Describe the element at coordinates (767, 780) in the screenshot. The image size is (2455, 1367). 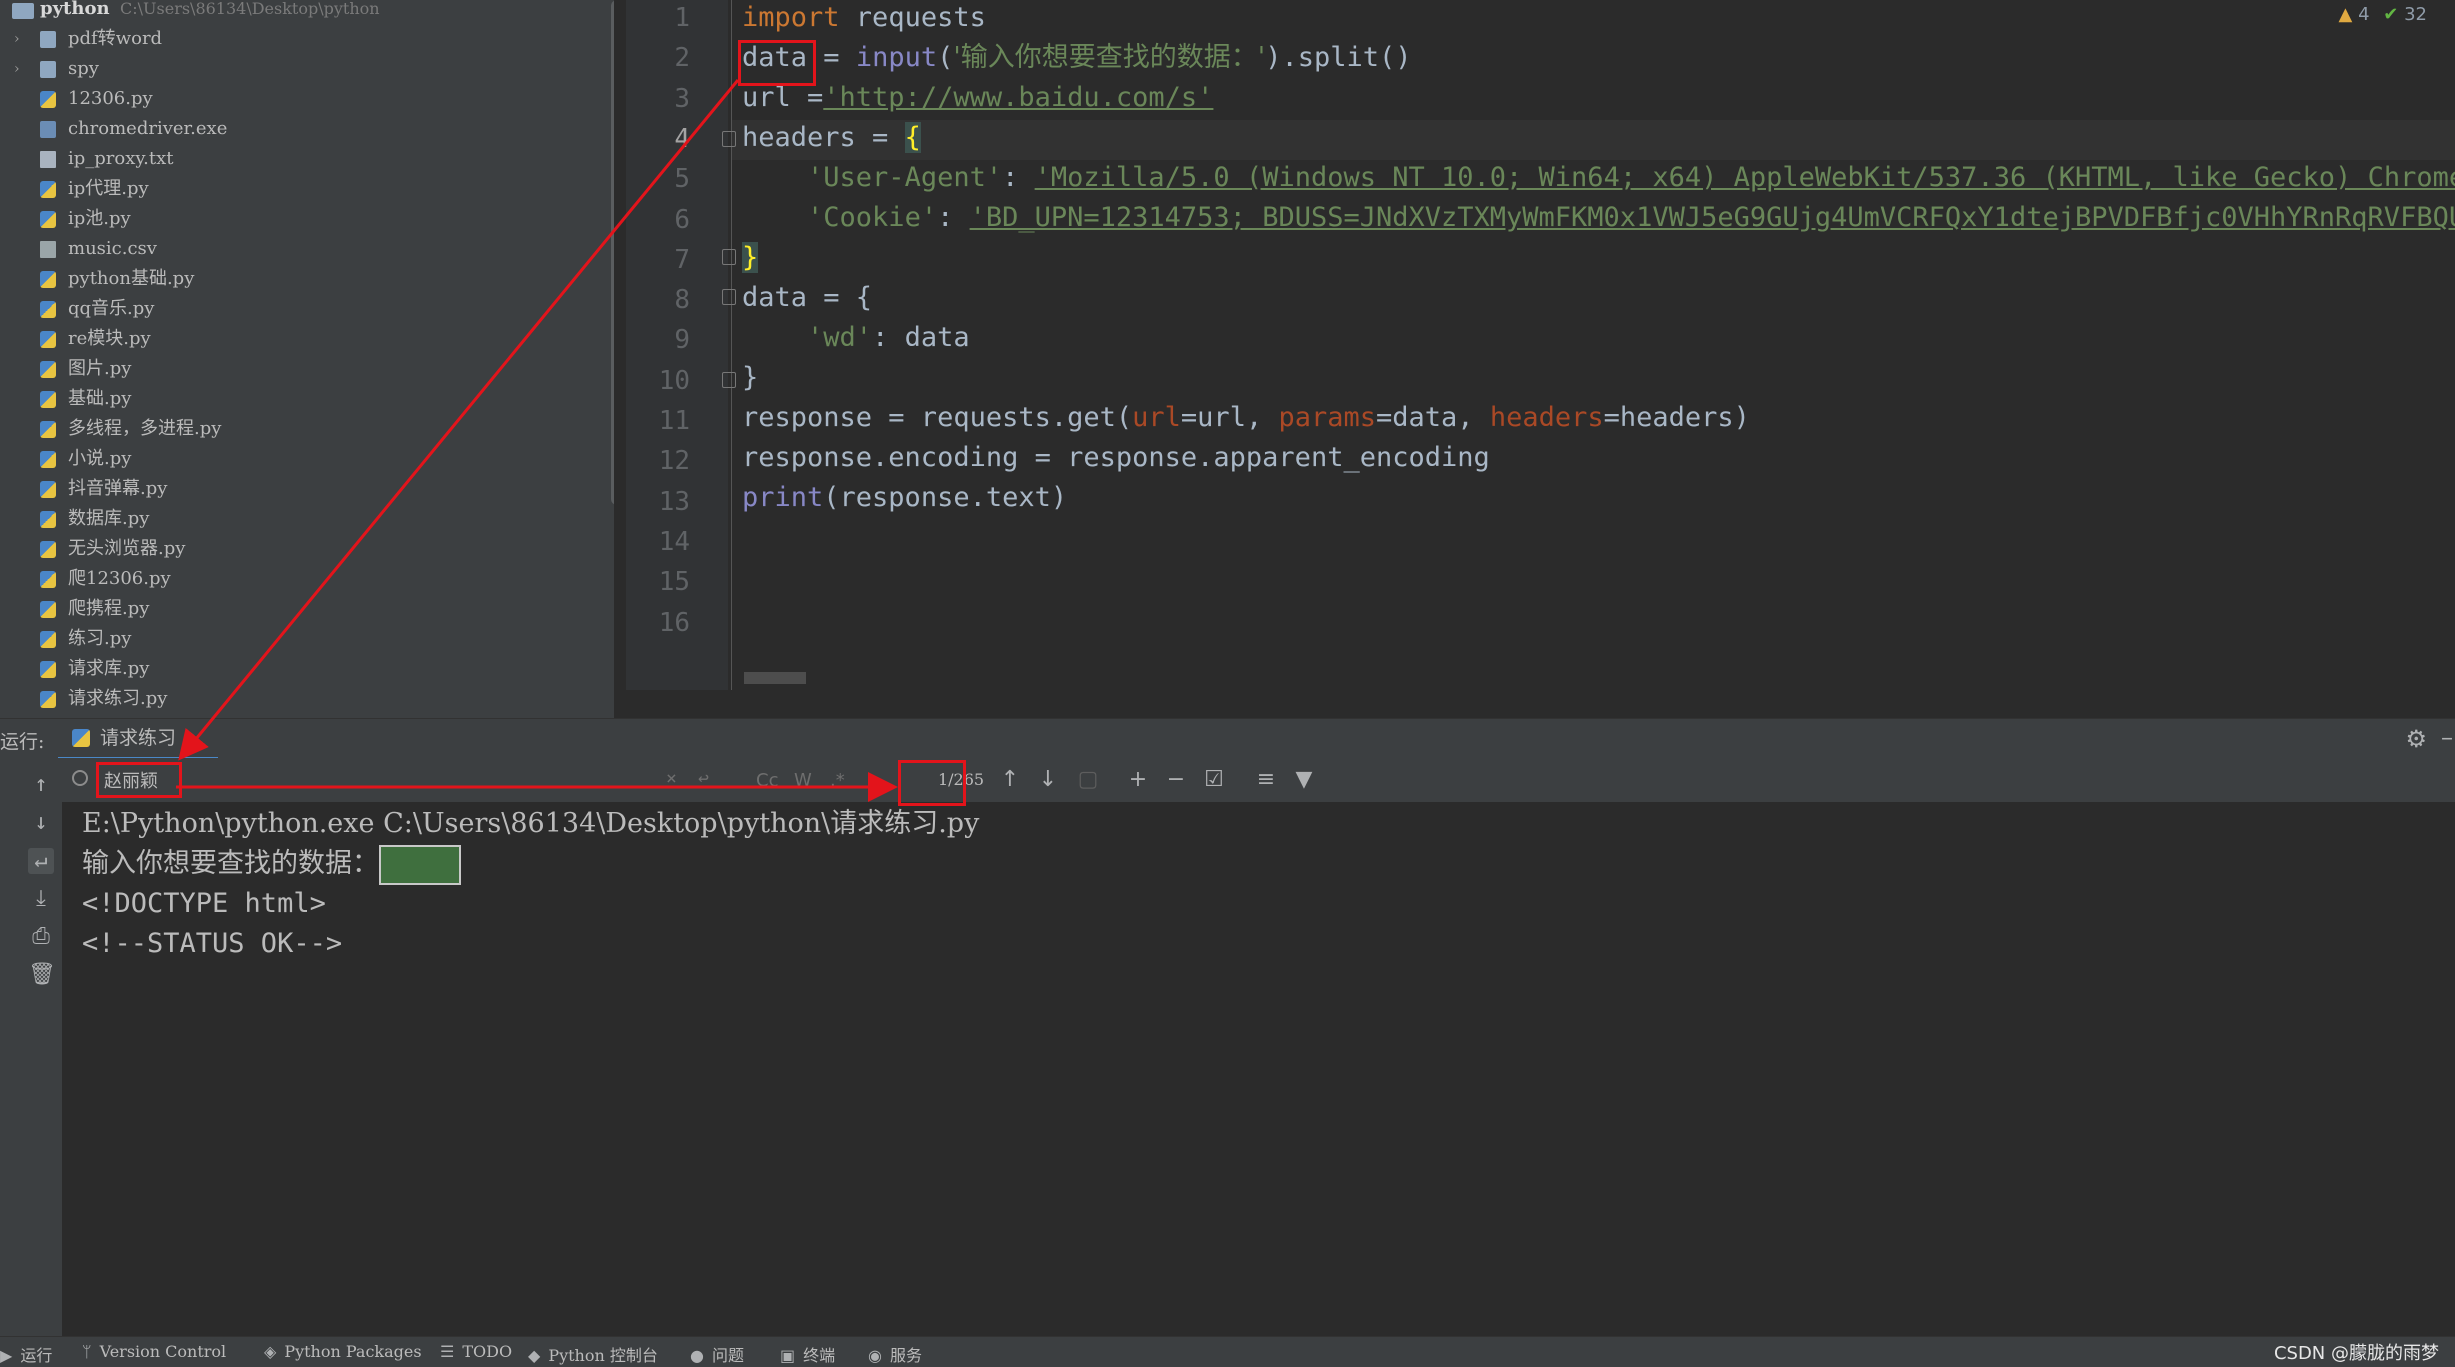
I see `match-case-toggle: Cc` at that location.